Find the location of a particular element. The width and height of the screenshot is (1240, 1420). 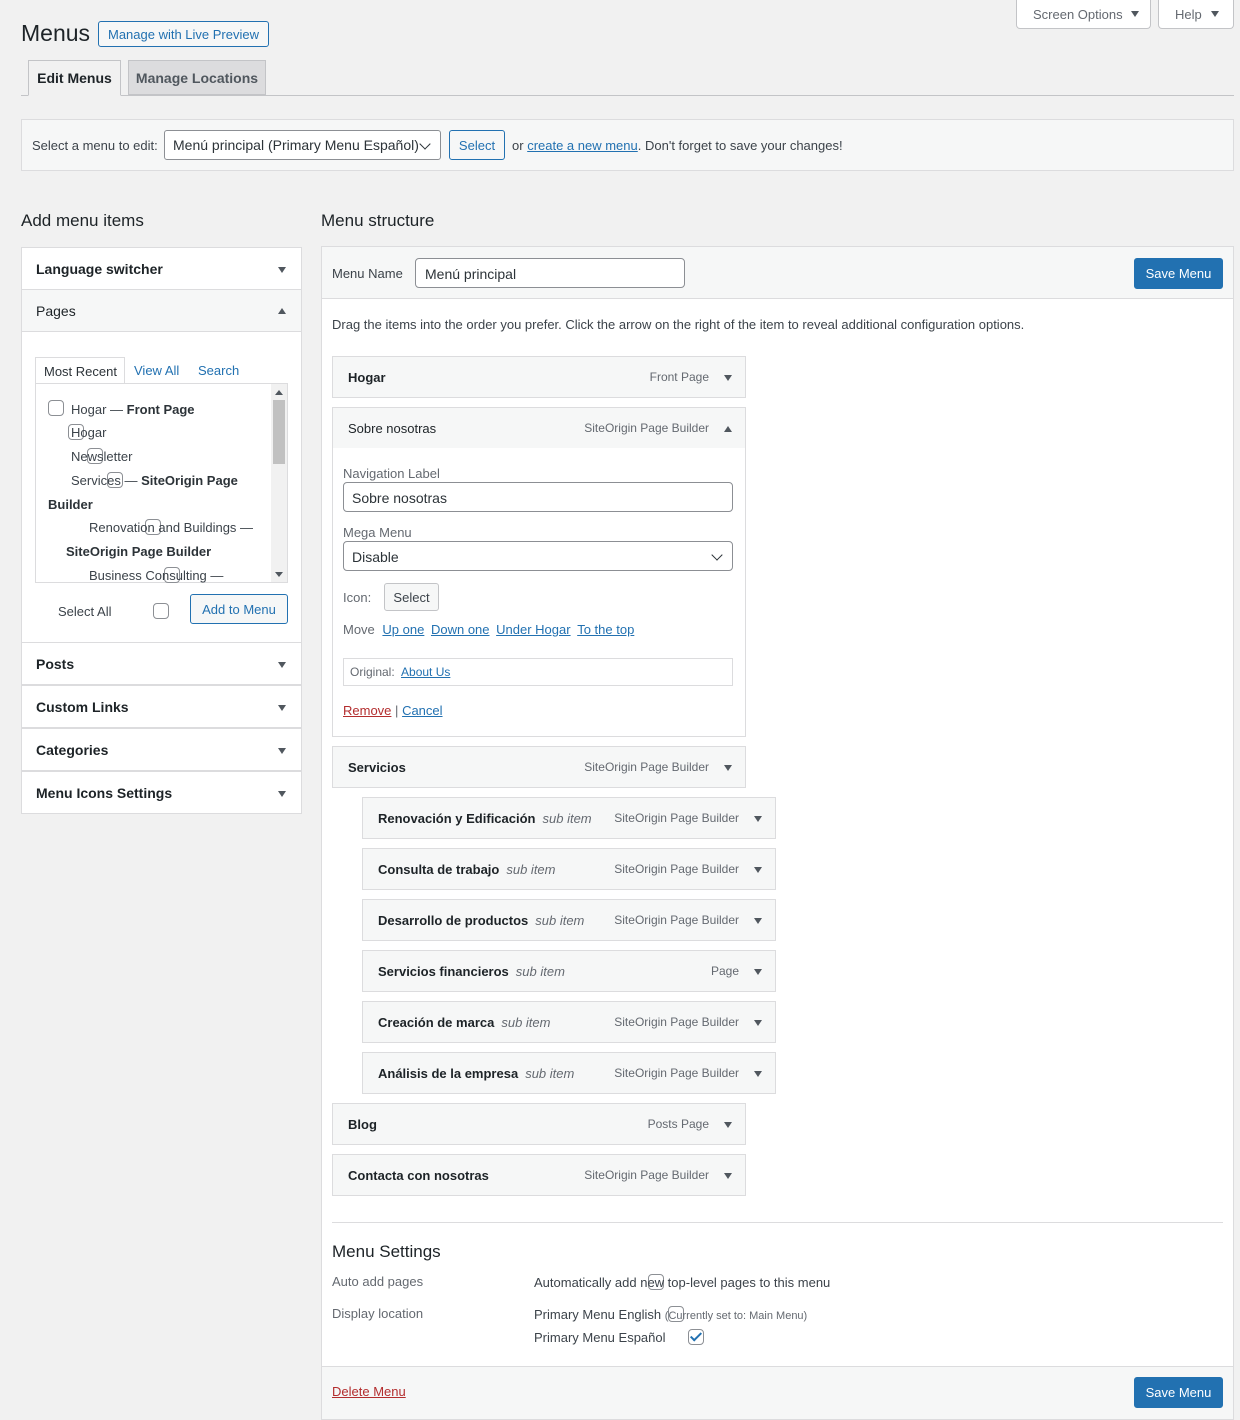

help-label: Help is located at coordinates (1188, 14).